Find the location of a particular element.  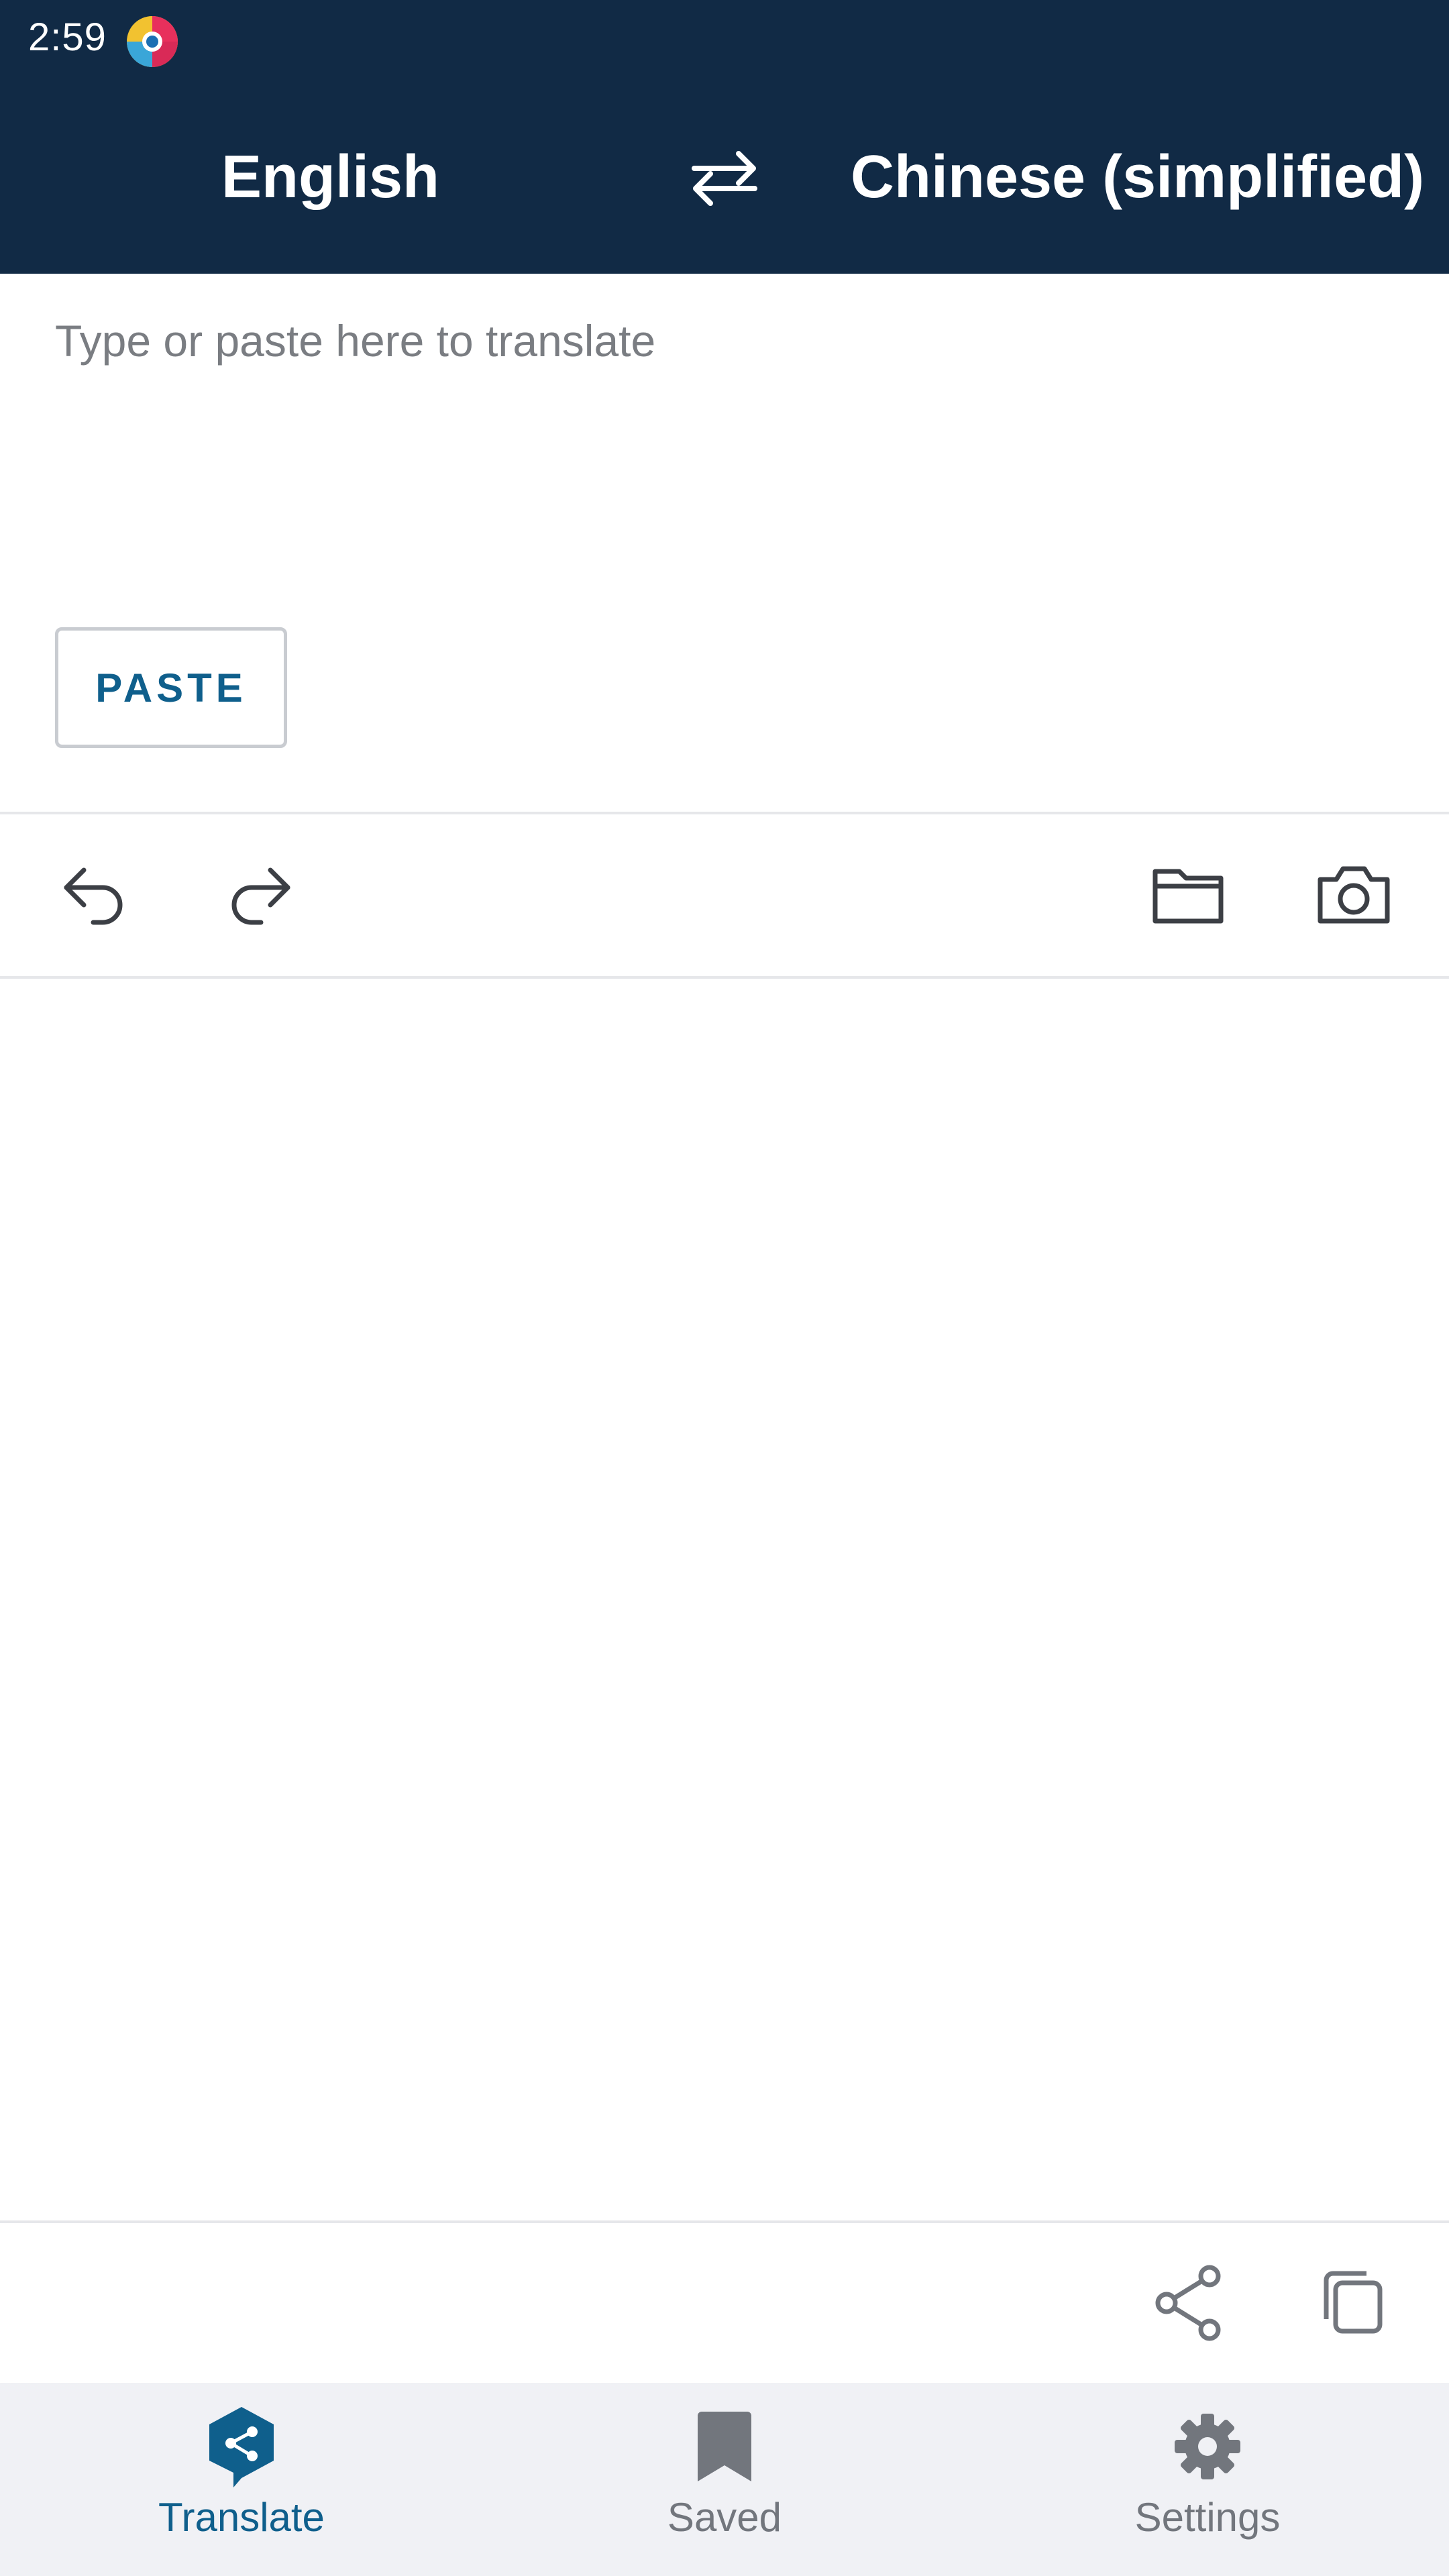

share-button is located at coordinates (1189, 2303).